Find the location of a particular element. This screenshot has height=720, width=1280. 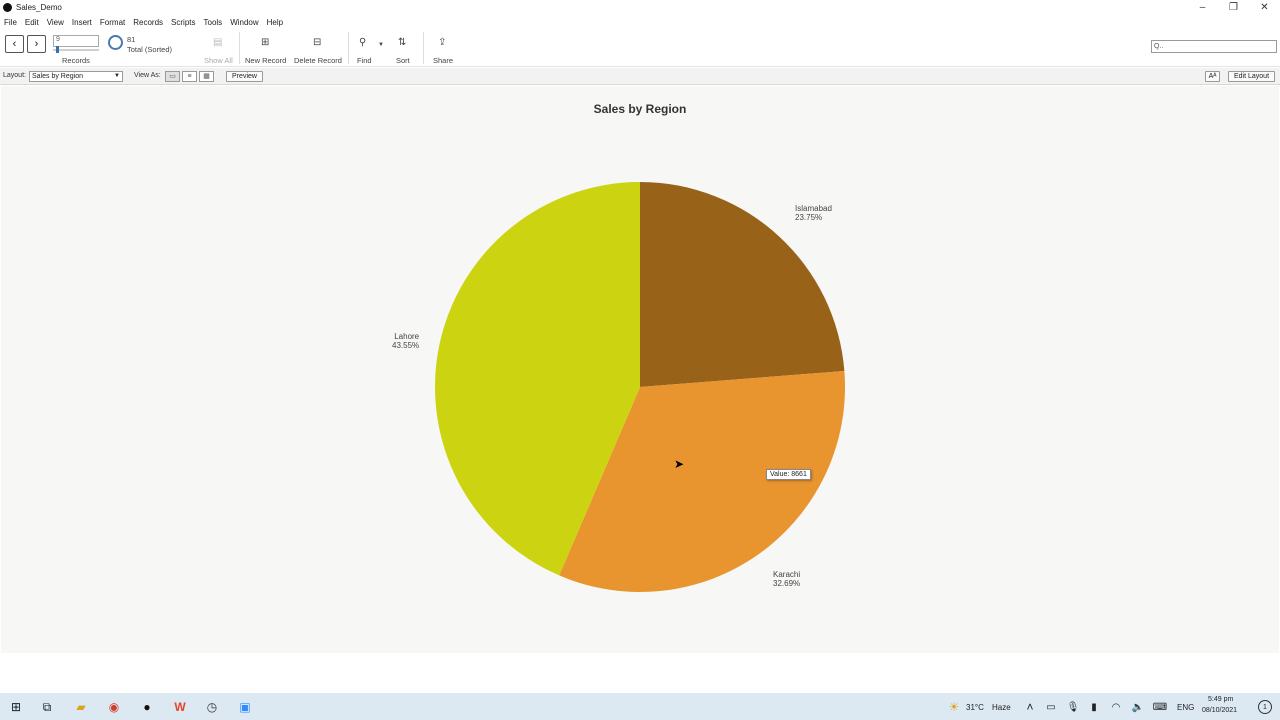

chevron-up-icon: ˄ is located at coordinates (1030, 707).